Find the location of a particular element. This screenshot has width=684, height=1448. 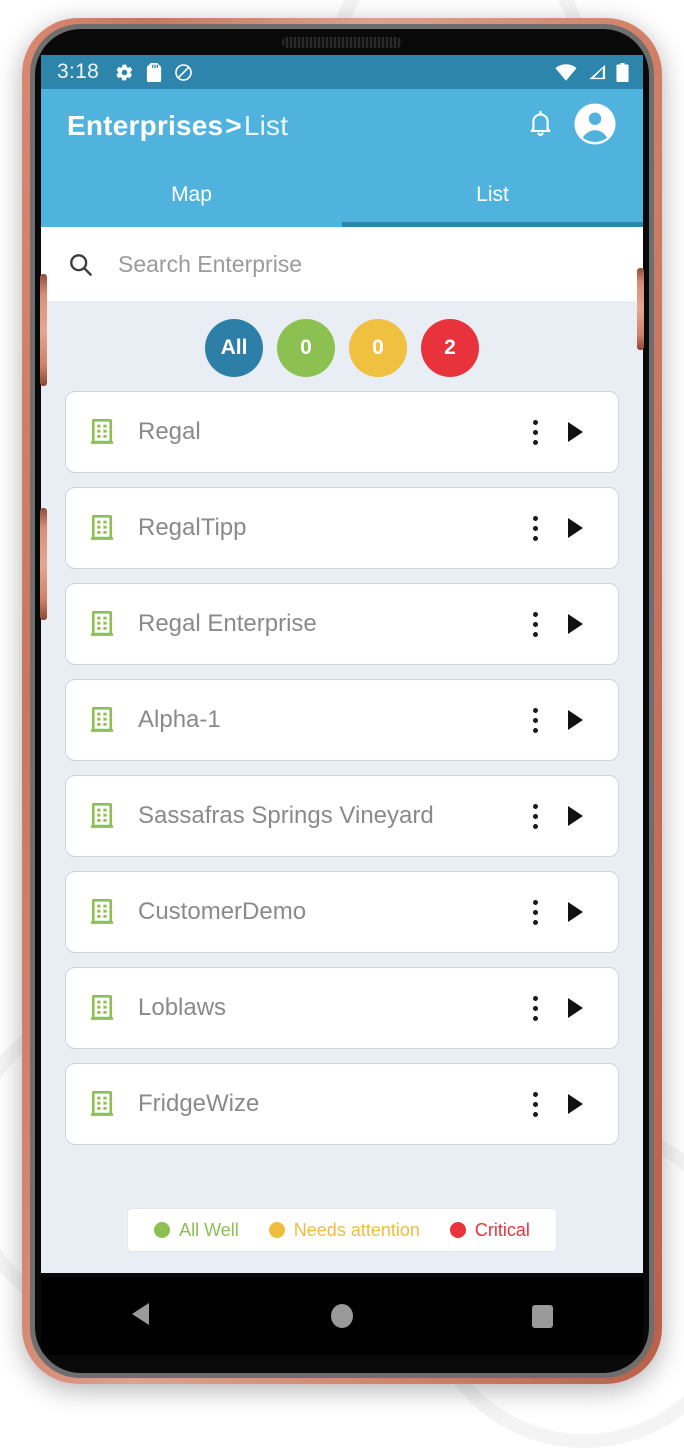

tab-list: List is located at coordinates (492, 195).